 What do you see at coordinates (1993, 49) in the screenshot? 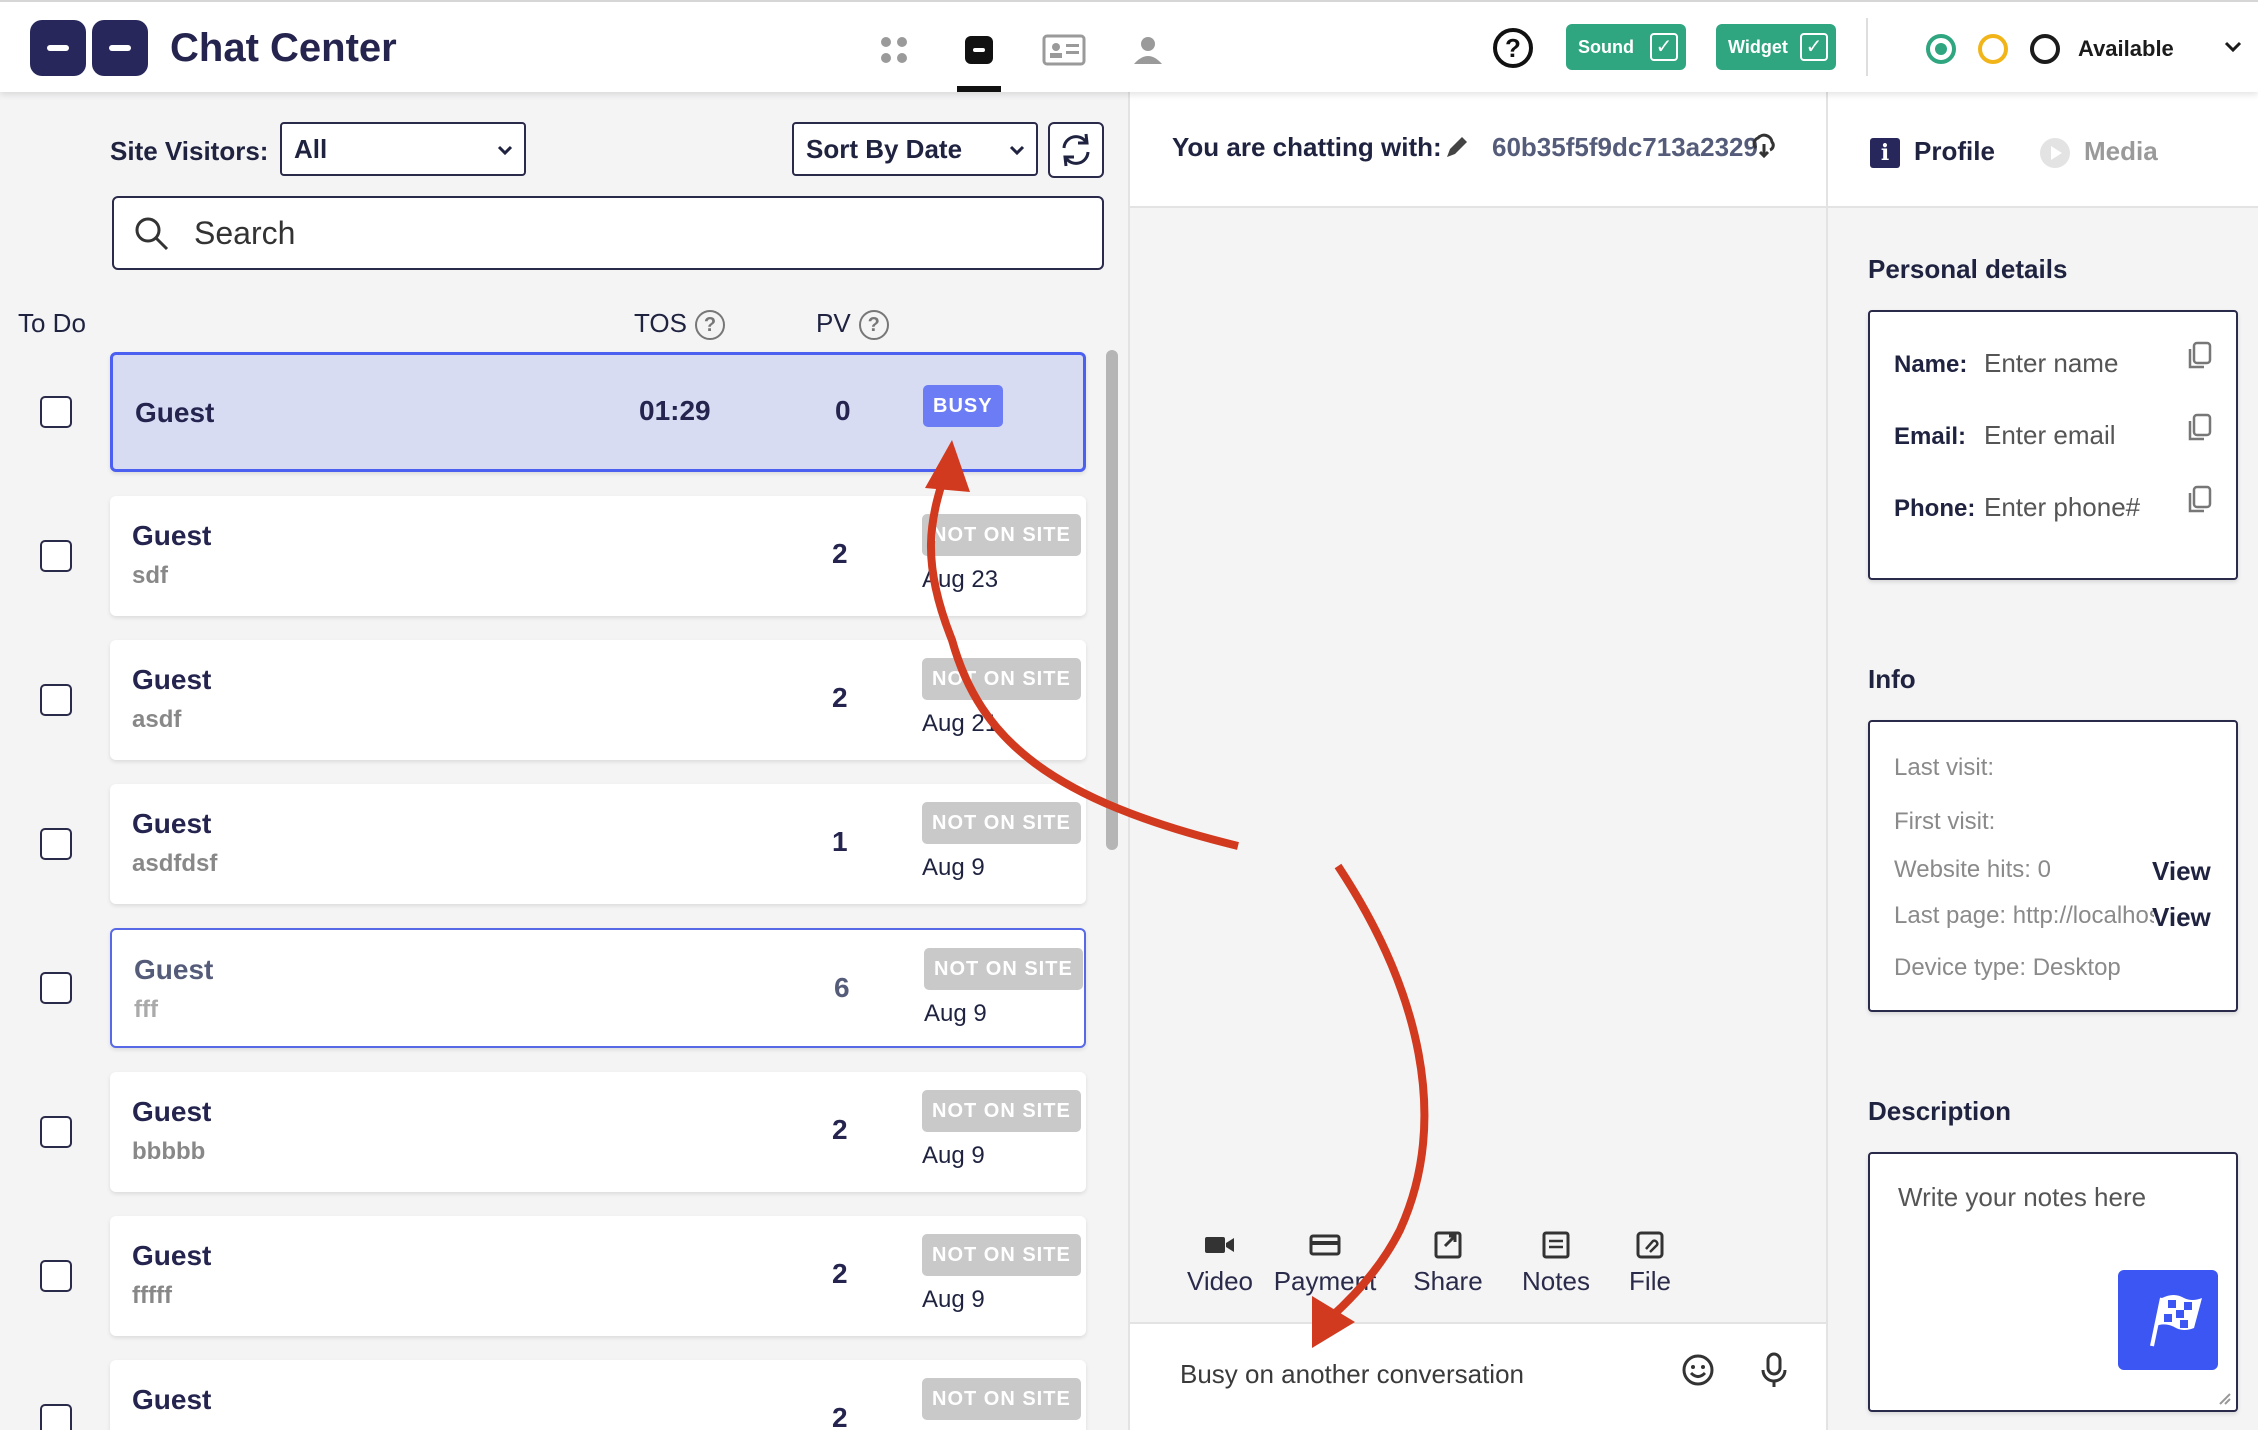
I see `status-away-radio` at bounding box center [1993, 49].